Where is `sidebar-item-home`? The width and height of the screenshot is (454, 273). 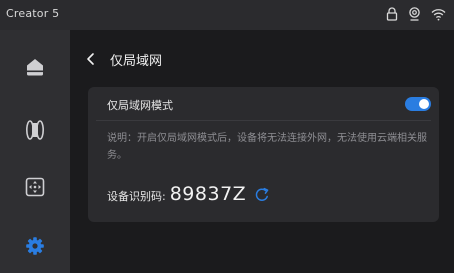 sidebar-item-home is located at coordinates (35, 67).